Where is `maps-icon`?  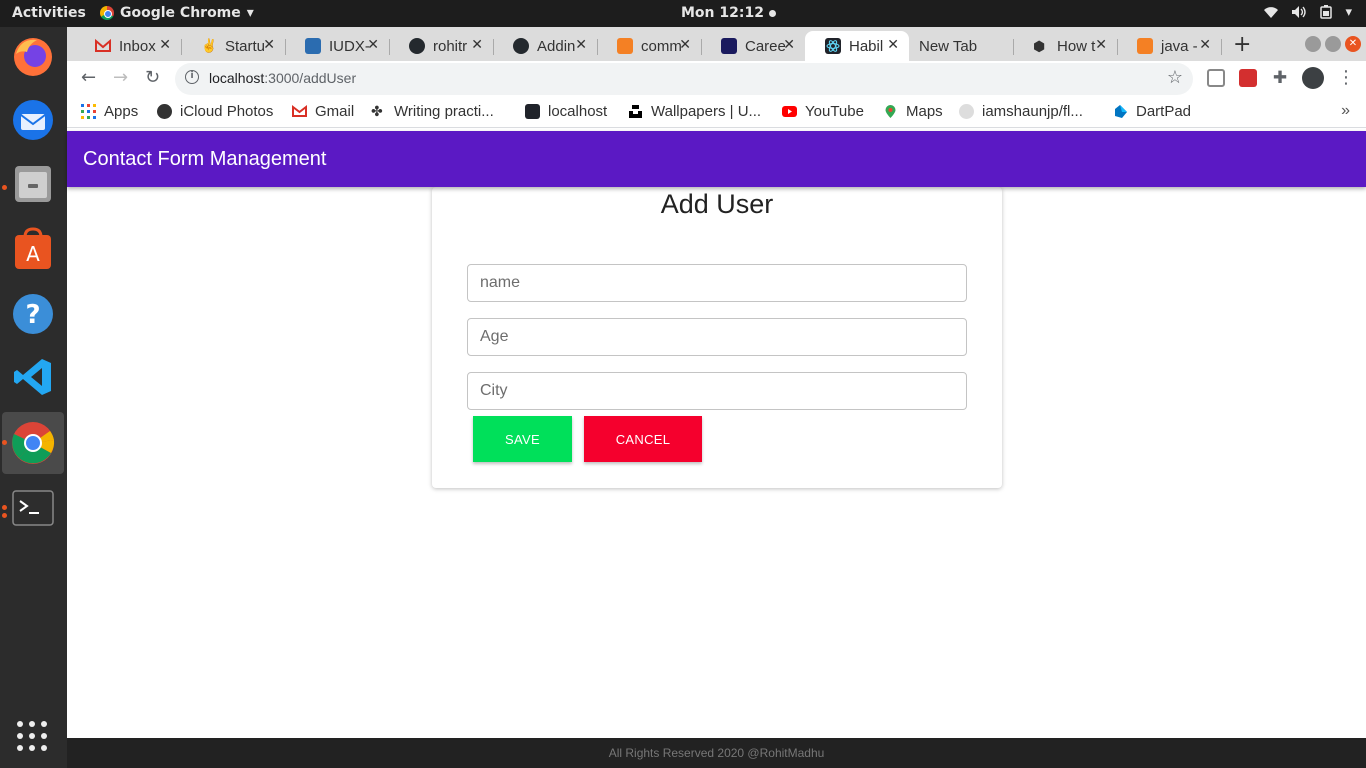 maps-icon is located at coordinates (890, 111).